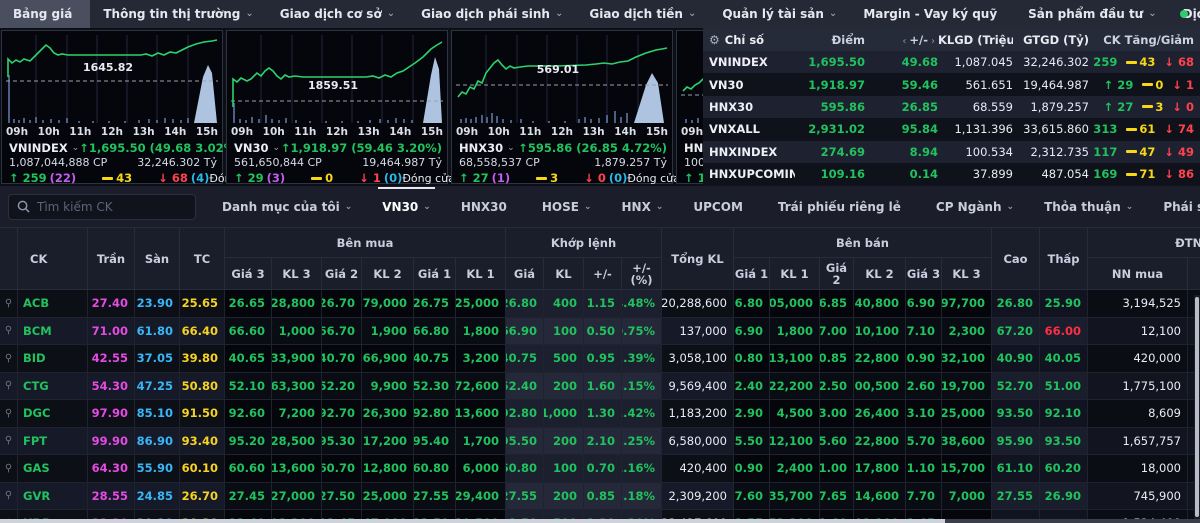 This screenshot has width=1200, height=523. Describe the element at coordinates (481, 274) in the screenshot. I see `header-kl1: KL 1` at that location.